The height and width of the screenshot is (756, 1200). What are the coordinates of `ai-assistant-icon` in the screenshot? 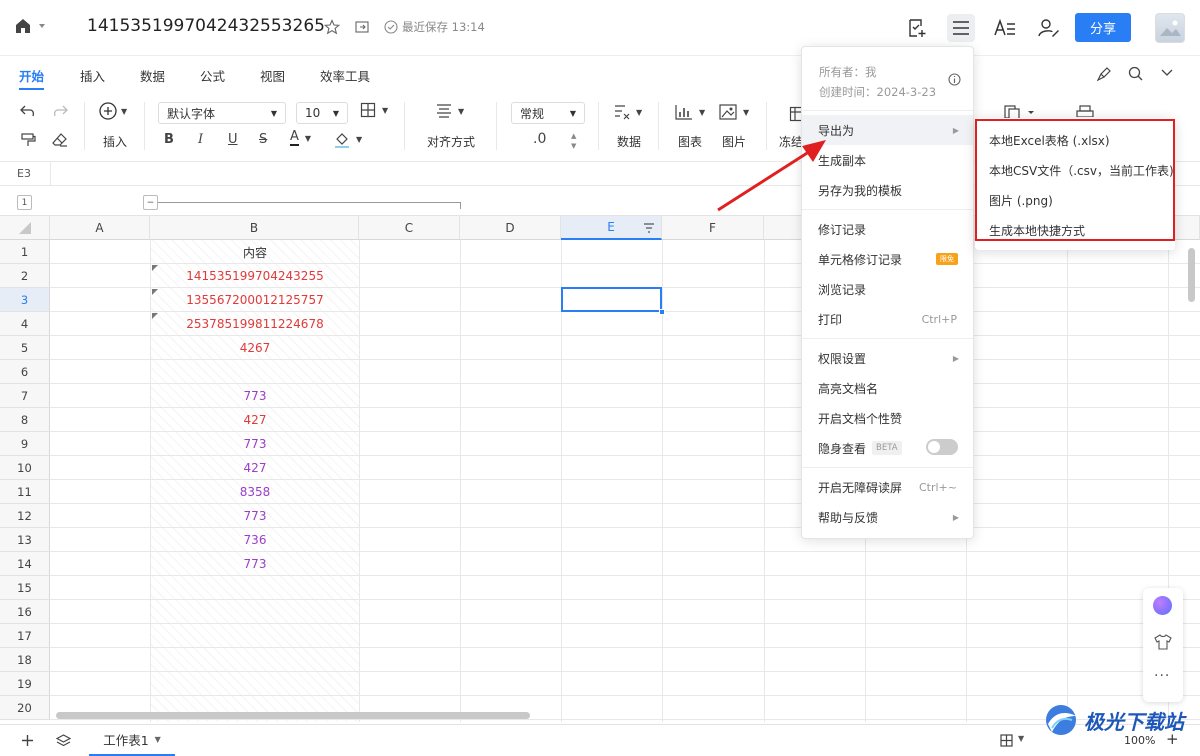 It's located at (1162, 605).